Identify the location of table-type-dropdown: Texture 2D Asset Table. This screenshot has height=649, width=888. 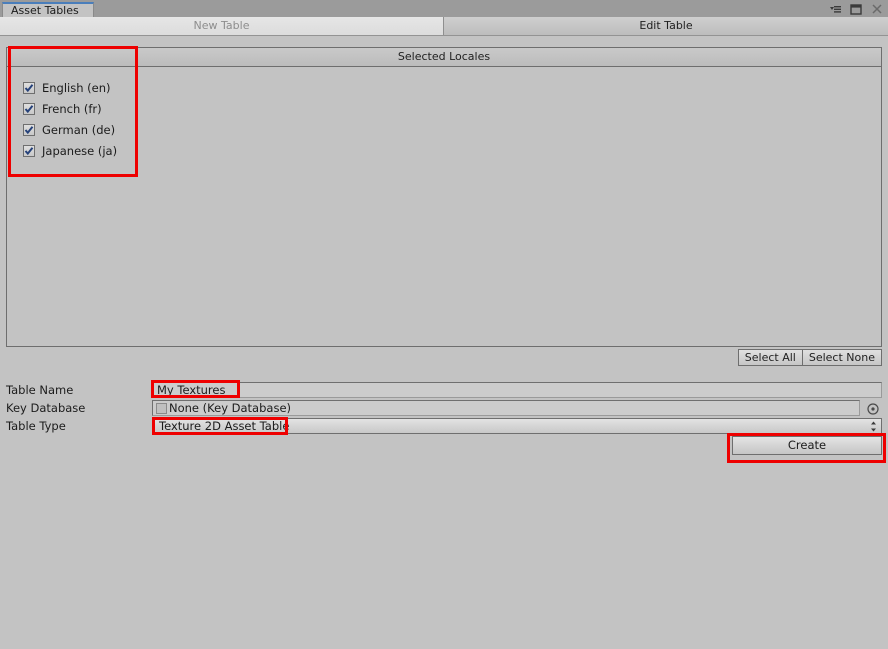
(517, 426).